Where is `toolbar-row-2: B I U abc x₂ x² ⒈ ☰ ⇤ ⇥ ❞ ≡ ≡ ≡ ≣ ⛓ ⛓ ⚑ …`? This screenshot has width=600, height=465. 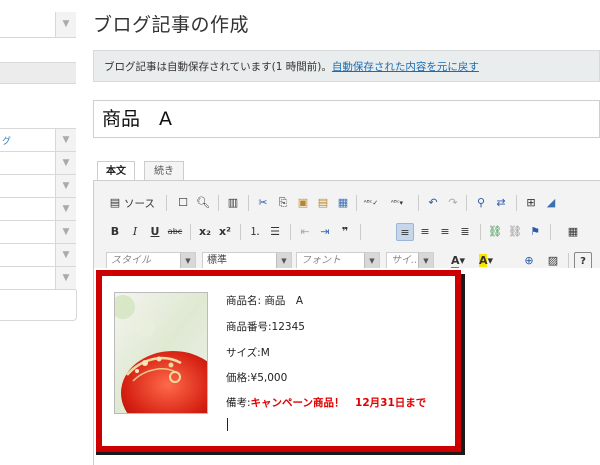 toolbar-row-2: B I U abc x₂ x² ⒈ ☰ ⇤ ⇥ ❞ ≡ ≡ ≡ ≣ ⛓ ⛓ ⚑ … is located at coordinates (350, 233).